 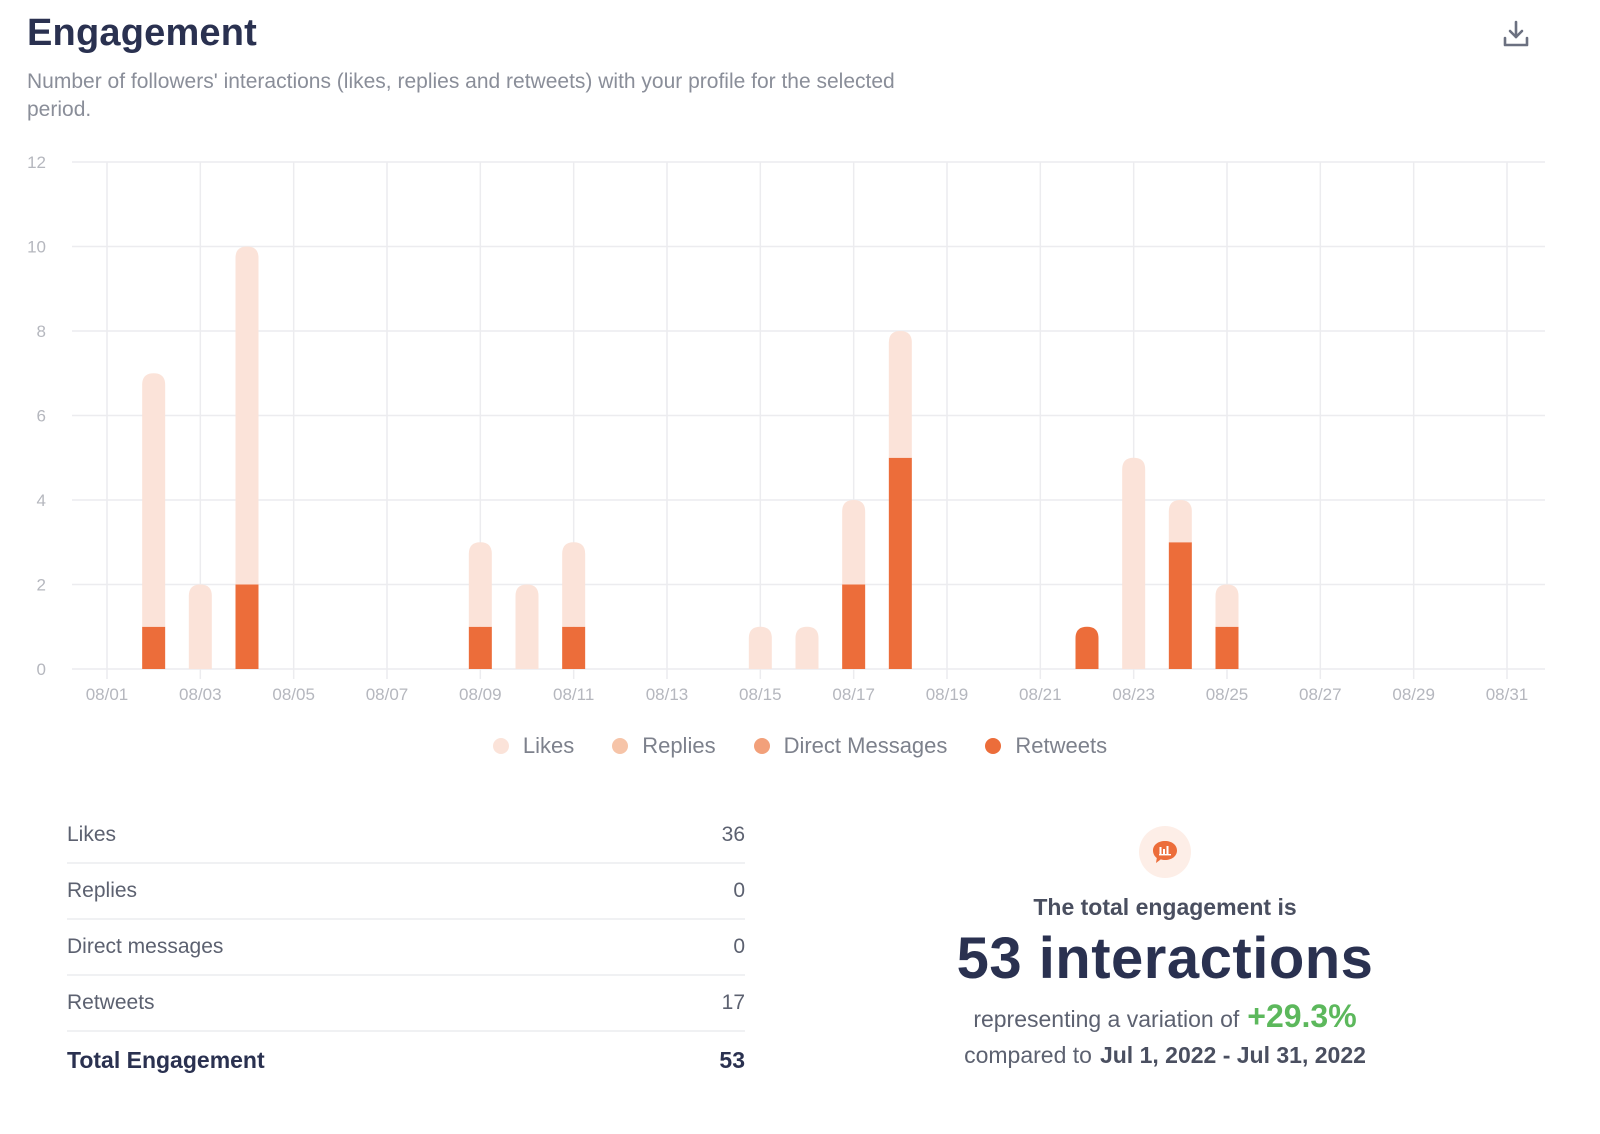 What do you see at coordinates (406, 1060) in the screenshot?
I see `stat-row-total: Total Engagement 53` at bounding box center [406, 1060].